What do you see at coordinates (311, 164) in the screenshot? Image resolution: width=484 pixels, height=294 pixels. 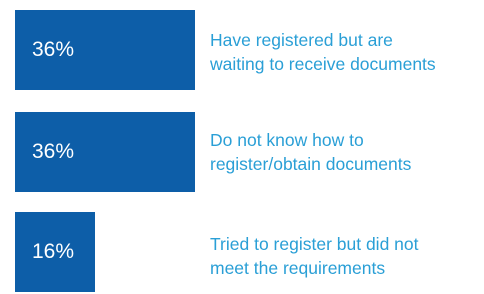 I see `category-label-line: register/obtain documents` at bounding box center [311, 164].